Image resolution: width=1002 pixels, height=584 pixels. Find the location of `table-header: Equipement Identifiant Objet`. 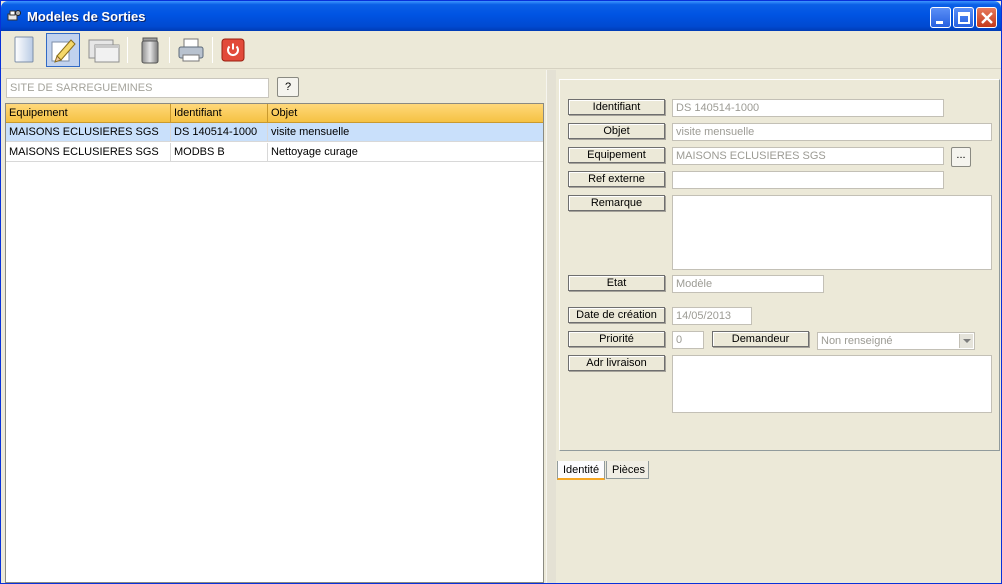

table-header: Equipement Identifiant Objet is located at coordinates (274, 113).